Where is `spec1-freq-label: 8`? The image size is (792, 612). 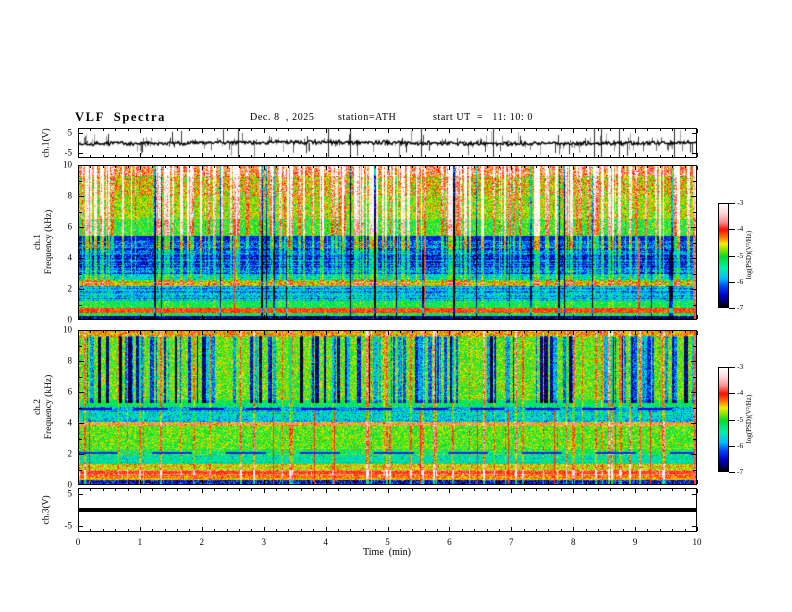
spec1-freq-label: 8 is located at coordinates (70, 195).